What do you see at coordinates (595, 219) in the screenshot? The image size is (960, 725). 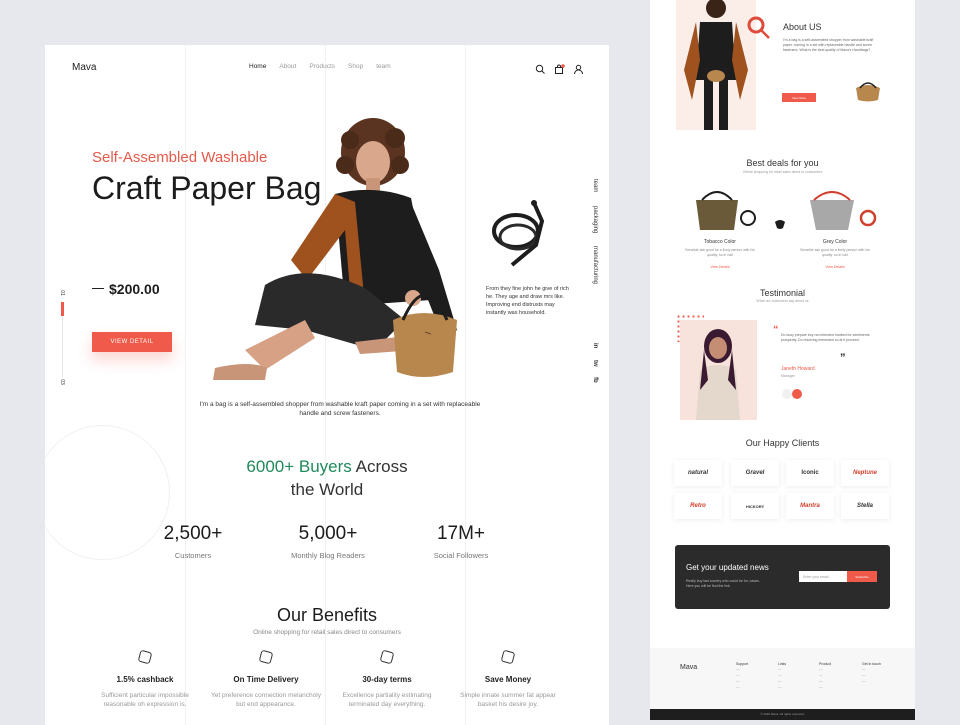 I see `side-tab-packaging: packaging` at bounding box center [595, 219].